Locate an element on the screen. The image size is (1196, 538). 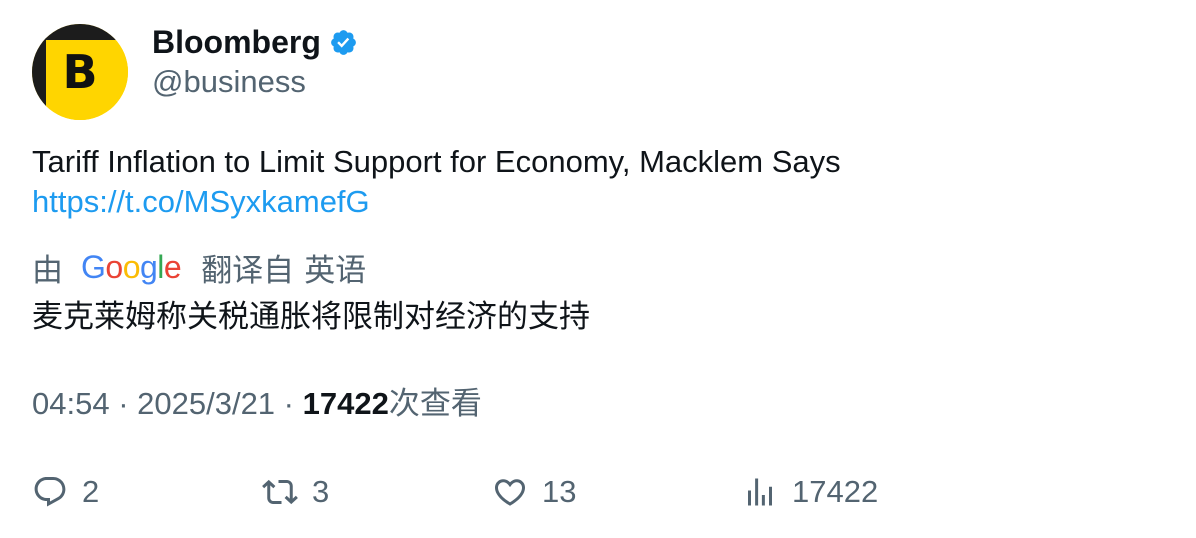
translation-attribution: 由 Google 翻译自 英语 is located at coordinates (199, 267).